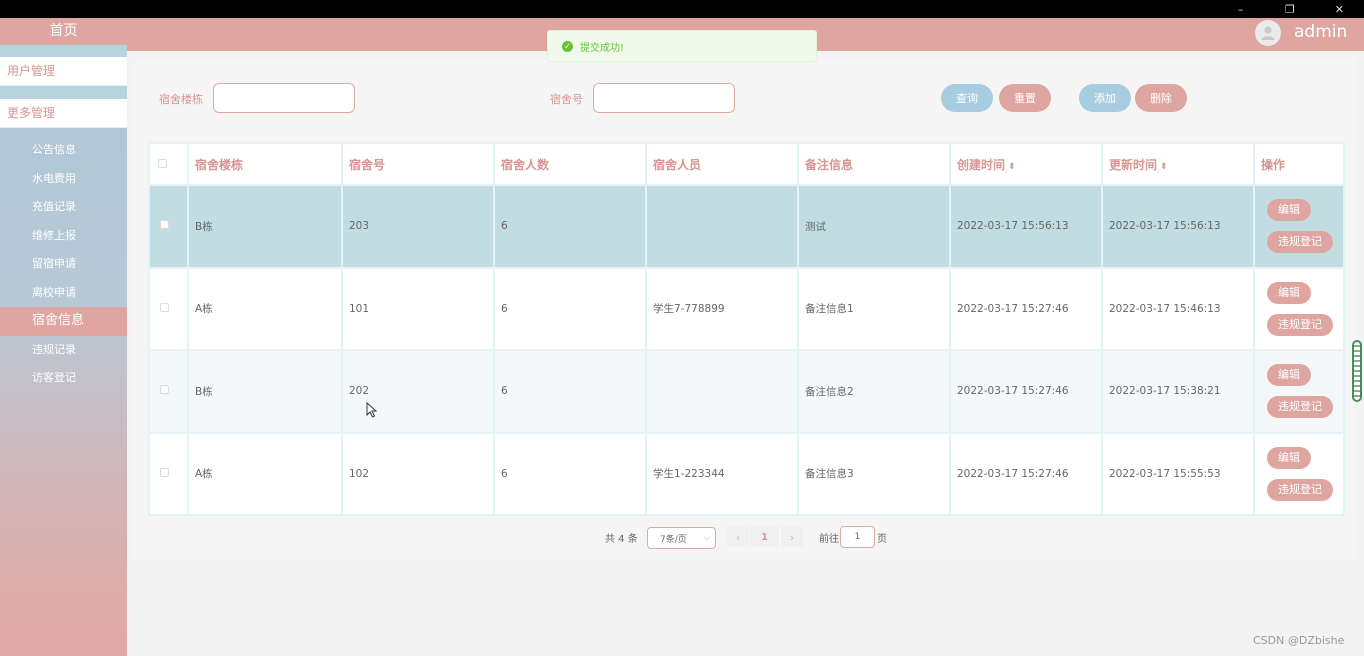 This screenshot has height=656, width=1364. What do you see at coordinates (63, 350) in the screenshot?
I see `sidebar-item-violation-records: 违规记录` at bounding box center [63, 350].